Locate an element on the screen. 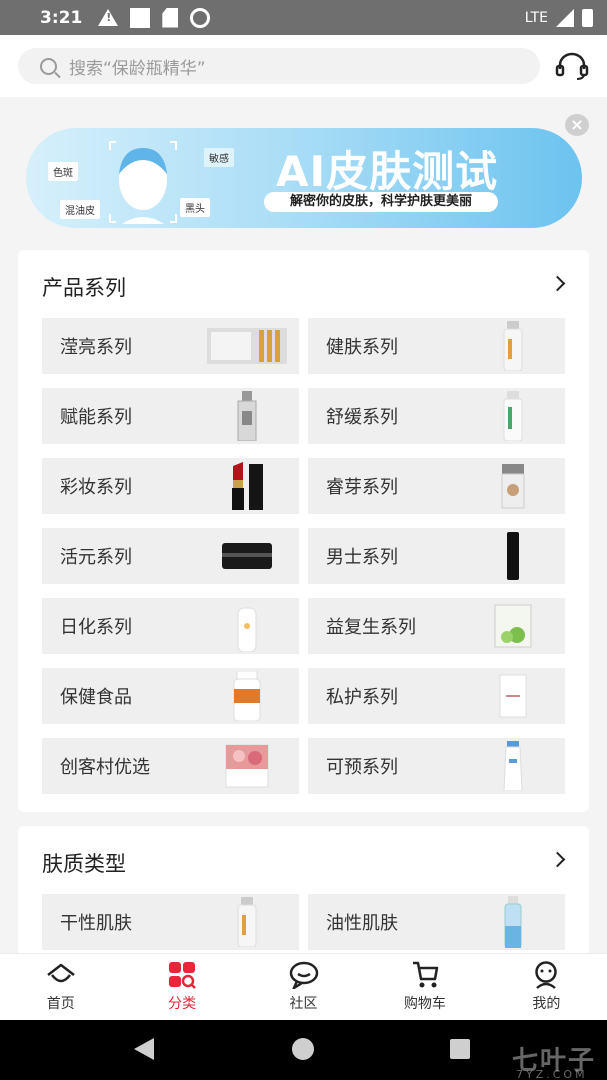 The height and width of the screenshot is (1080, 607). category-icon is located at coordinates (182, 975).